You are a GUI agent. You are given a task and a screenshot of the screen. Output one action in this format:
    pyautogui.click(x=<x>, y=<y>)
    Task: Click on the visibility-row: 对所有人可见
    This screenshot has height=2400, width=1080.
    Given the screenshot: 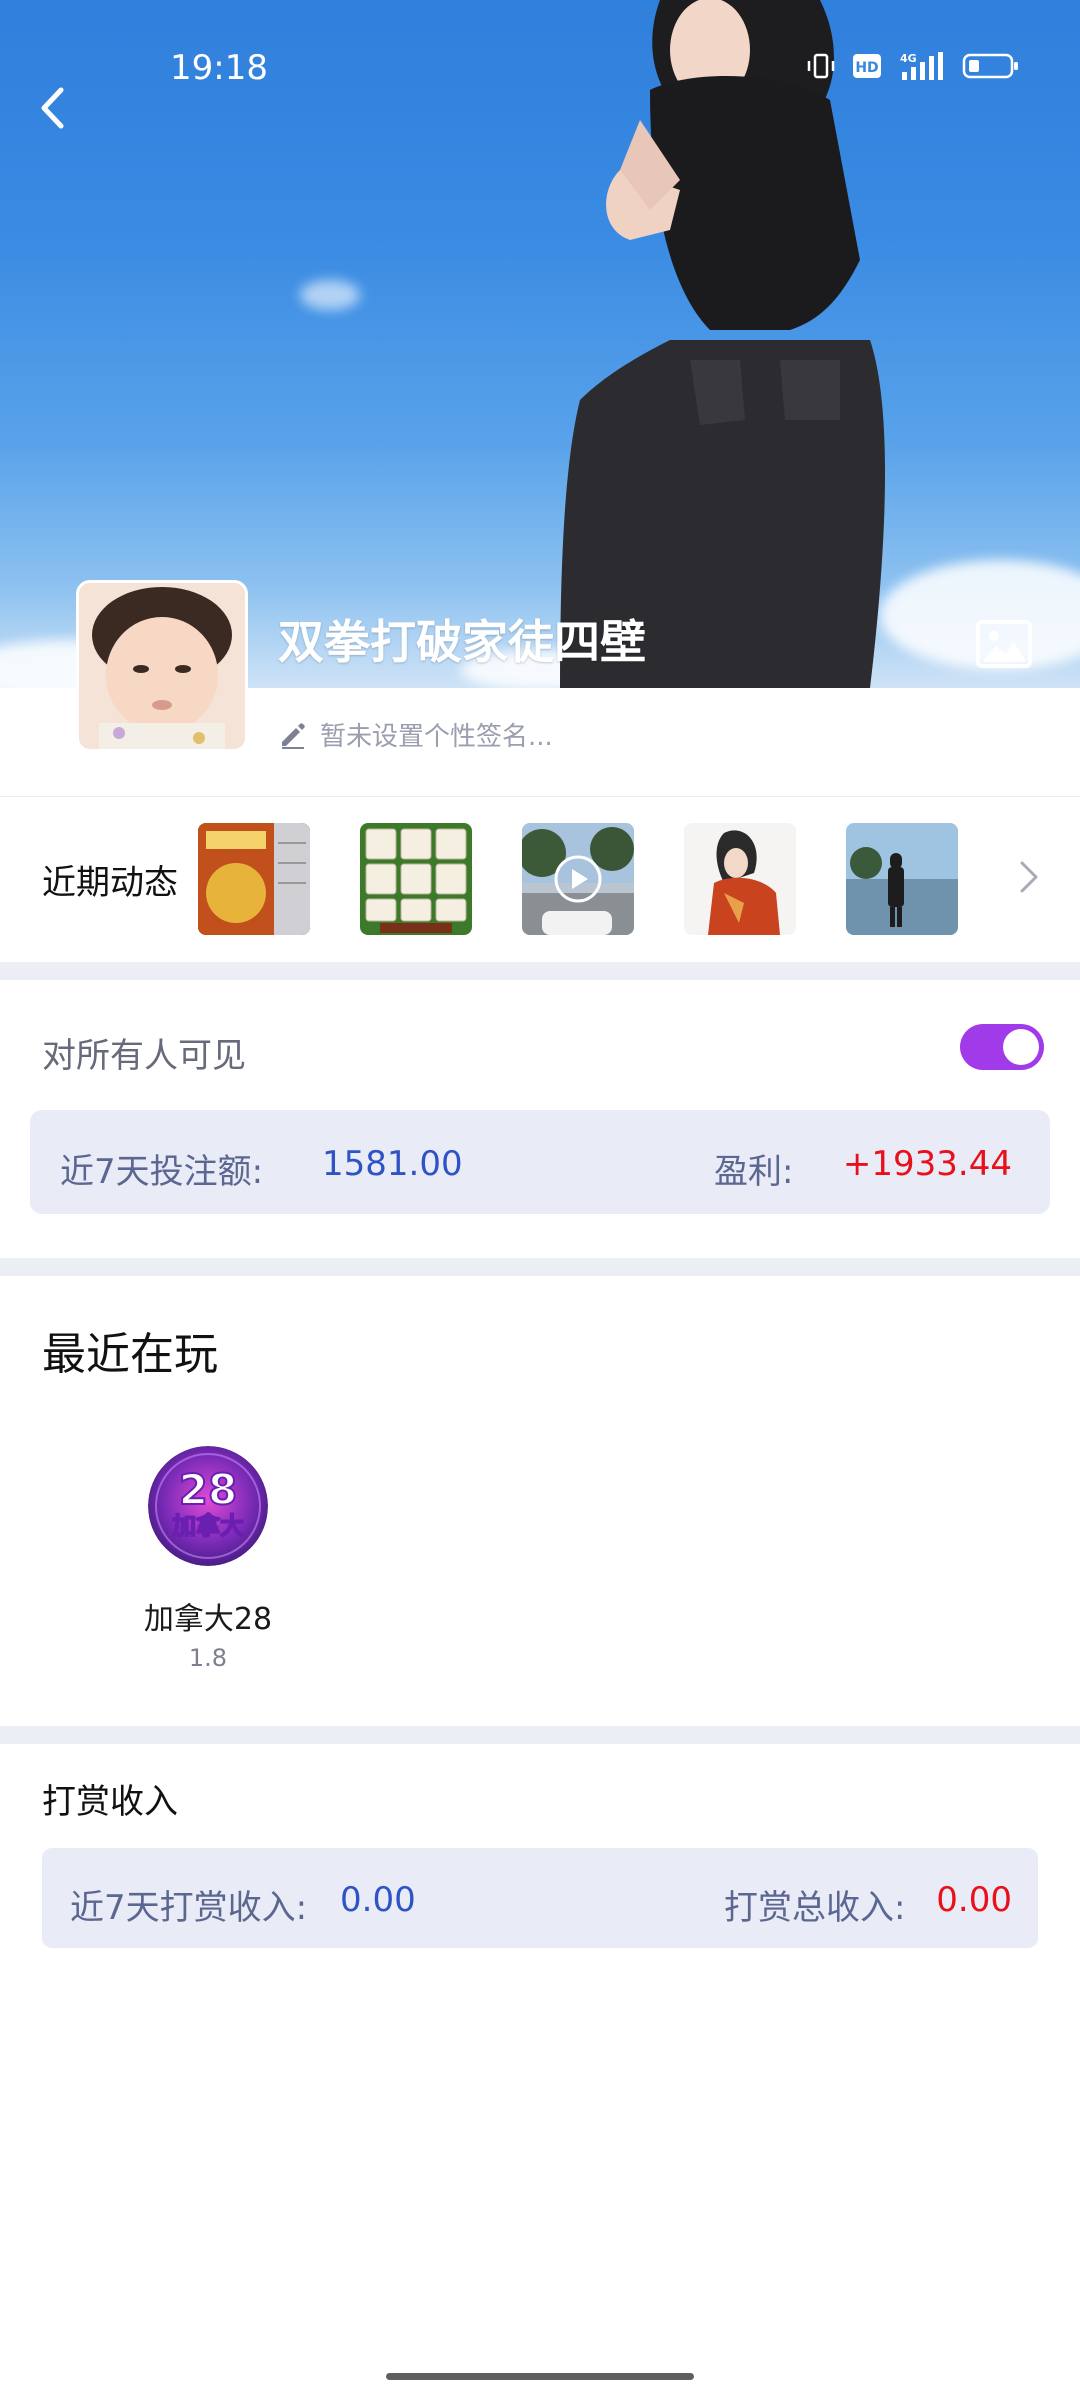 What is the action you would take?
    pyautogui.click(x=540, y=1040)
    